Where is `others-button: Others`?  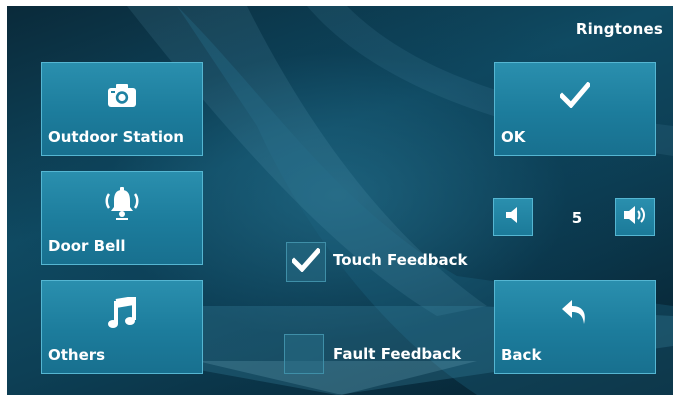 others-button: Others is located at coordinates (122, 327).